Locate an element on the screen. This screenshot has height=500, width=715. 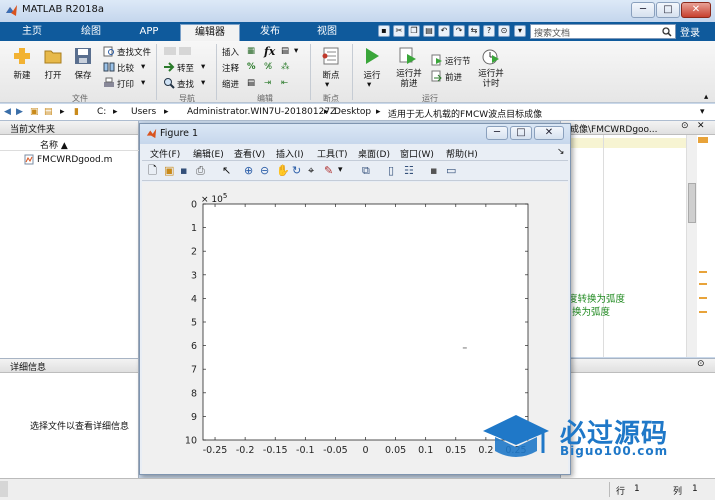
insert-section-icon: ▦ is located at coordinates (251, 51).